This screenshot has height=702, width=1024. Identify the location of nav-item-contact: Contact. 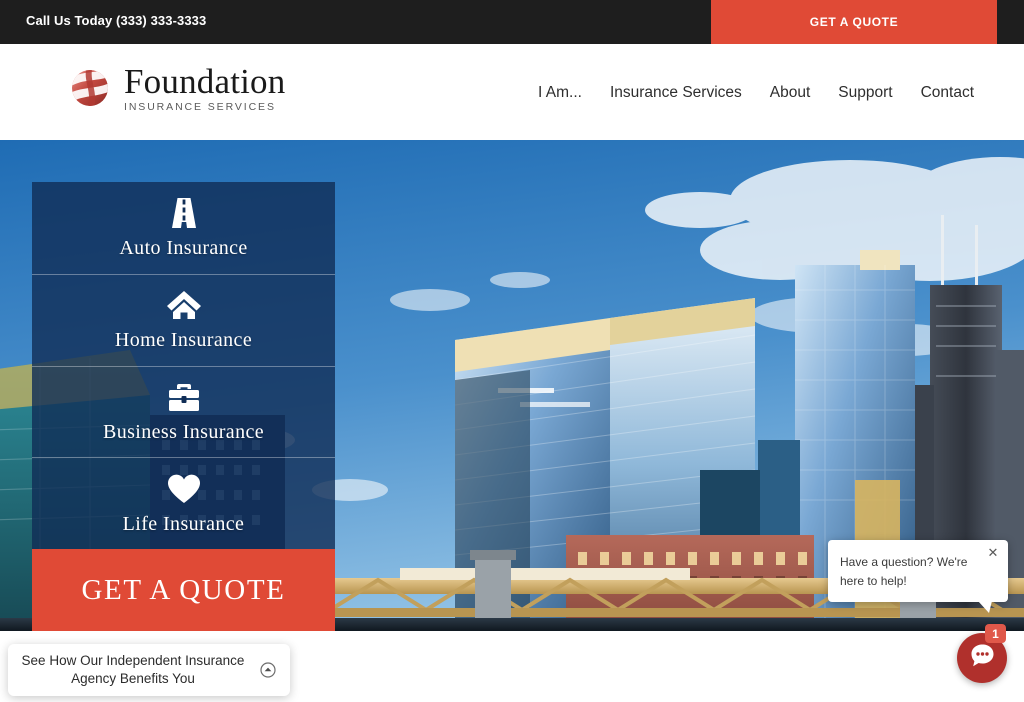
(947, 93).